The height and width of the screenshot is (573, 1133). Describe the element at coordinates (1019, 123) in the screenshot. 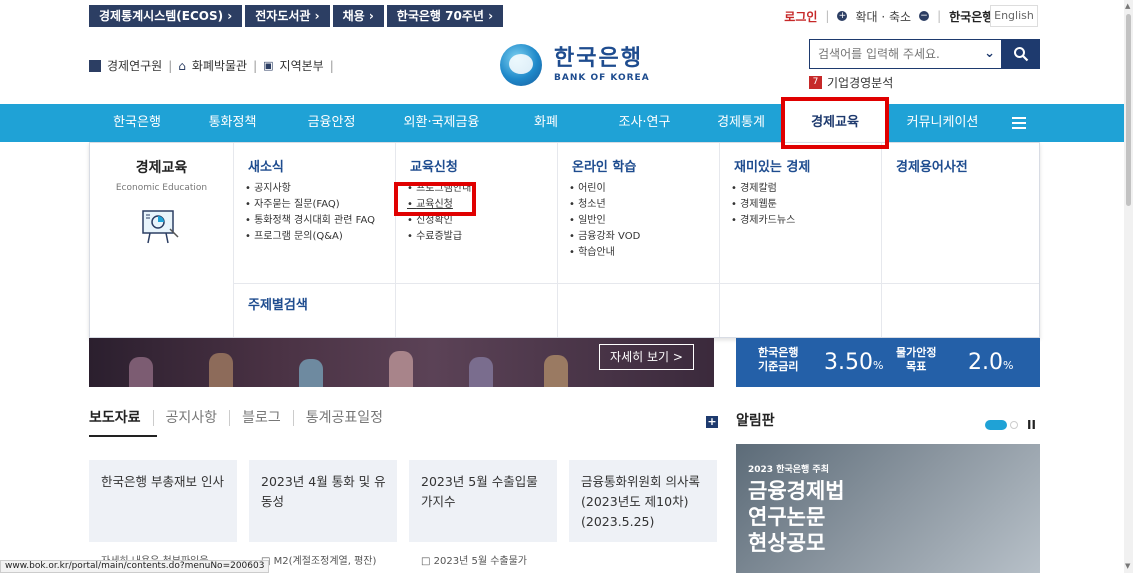

I see `hamburger-icon` at that location.